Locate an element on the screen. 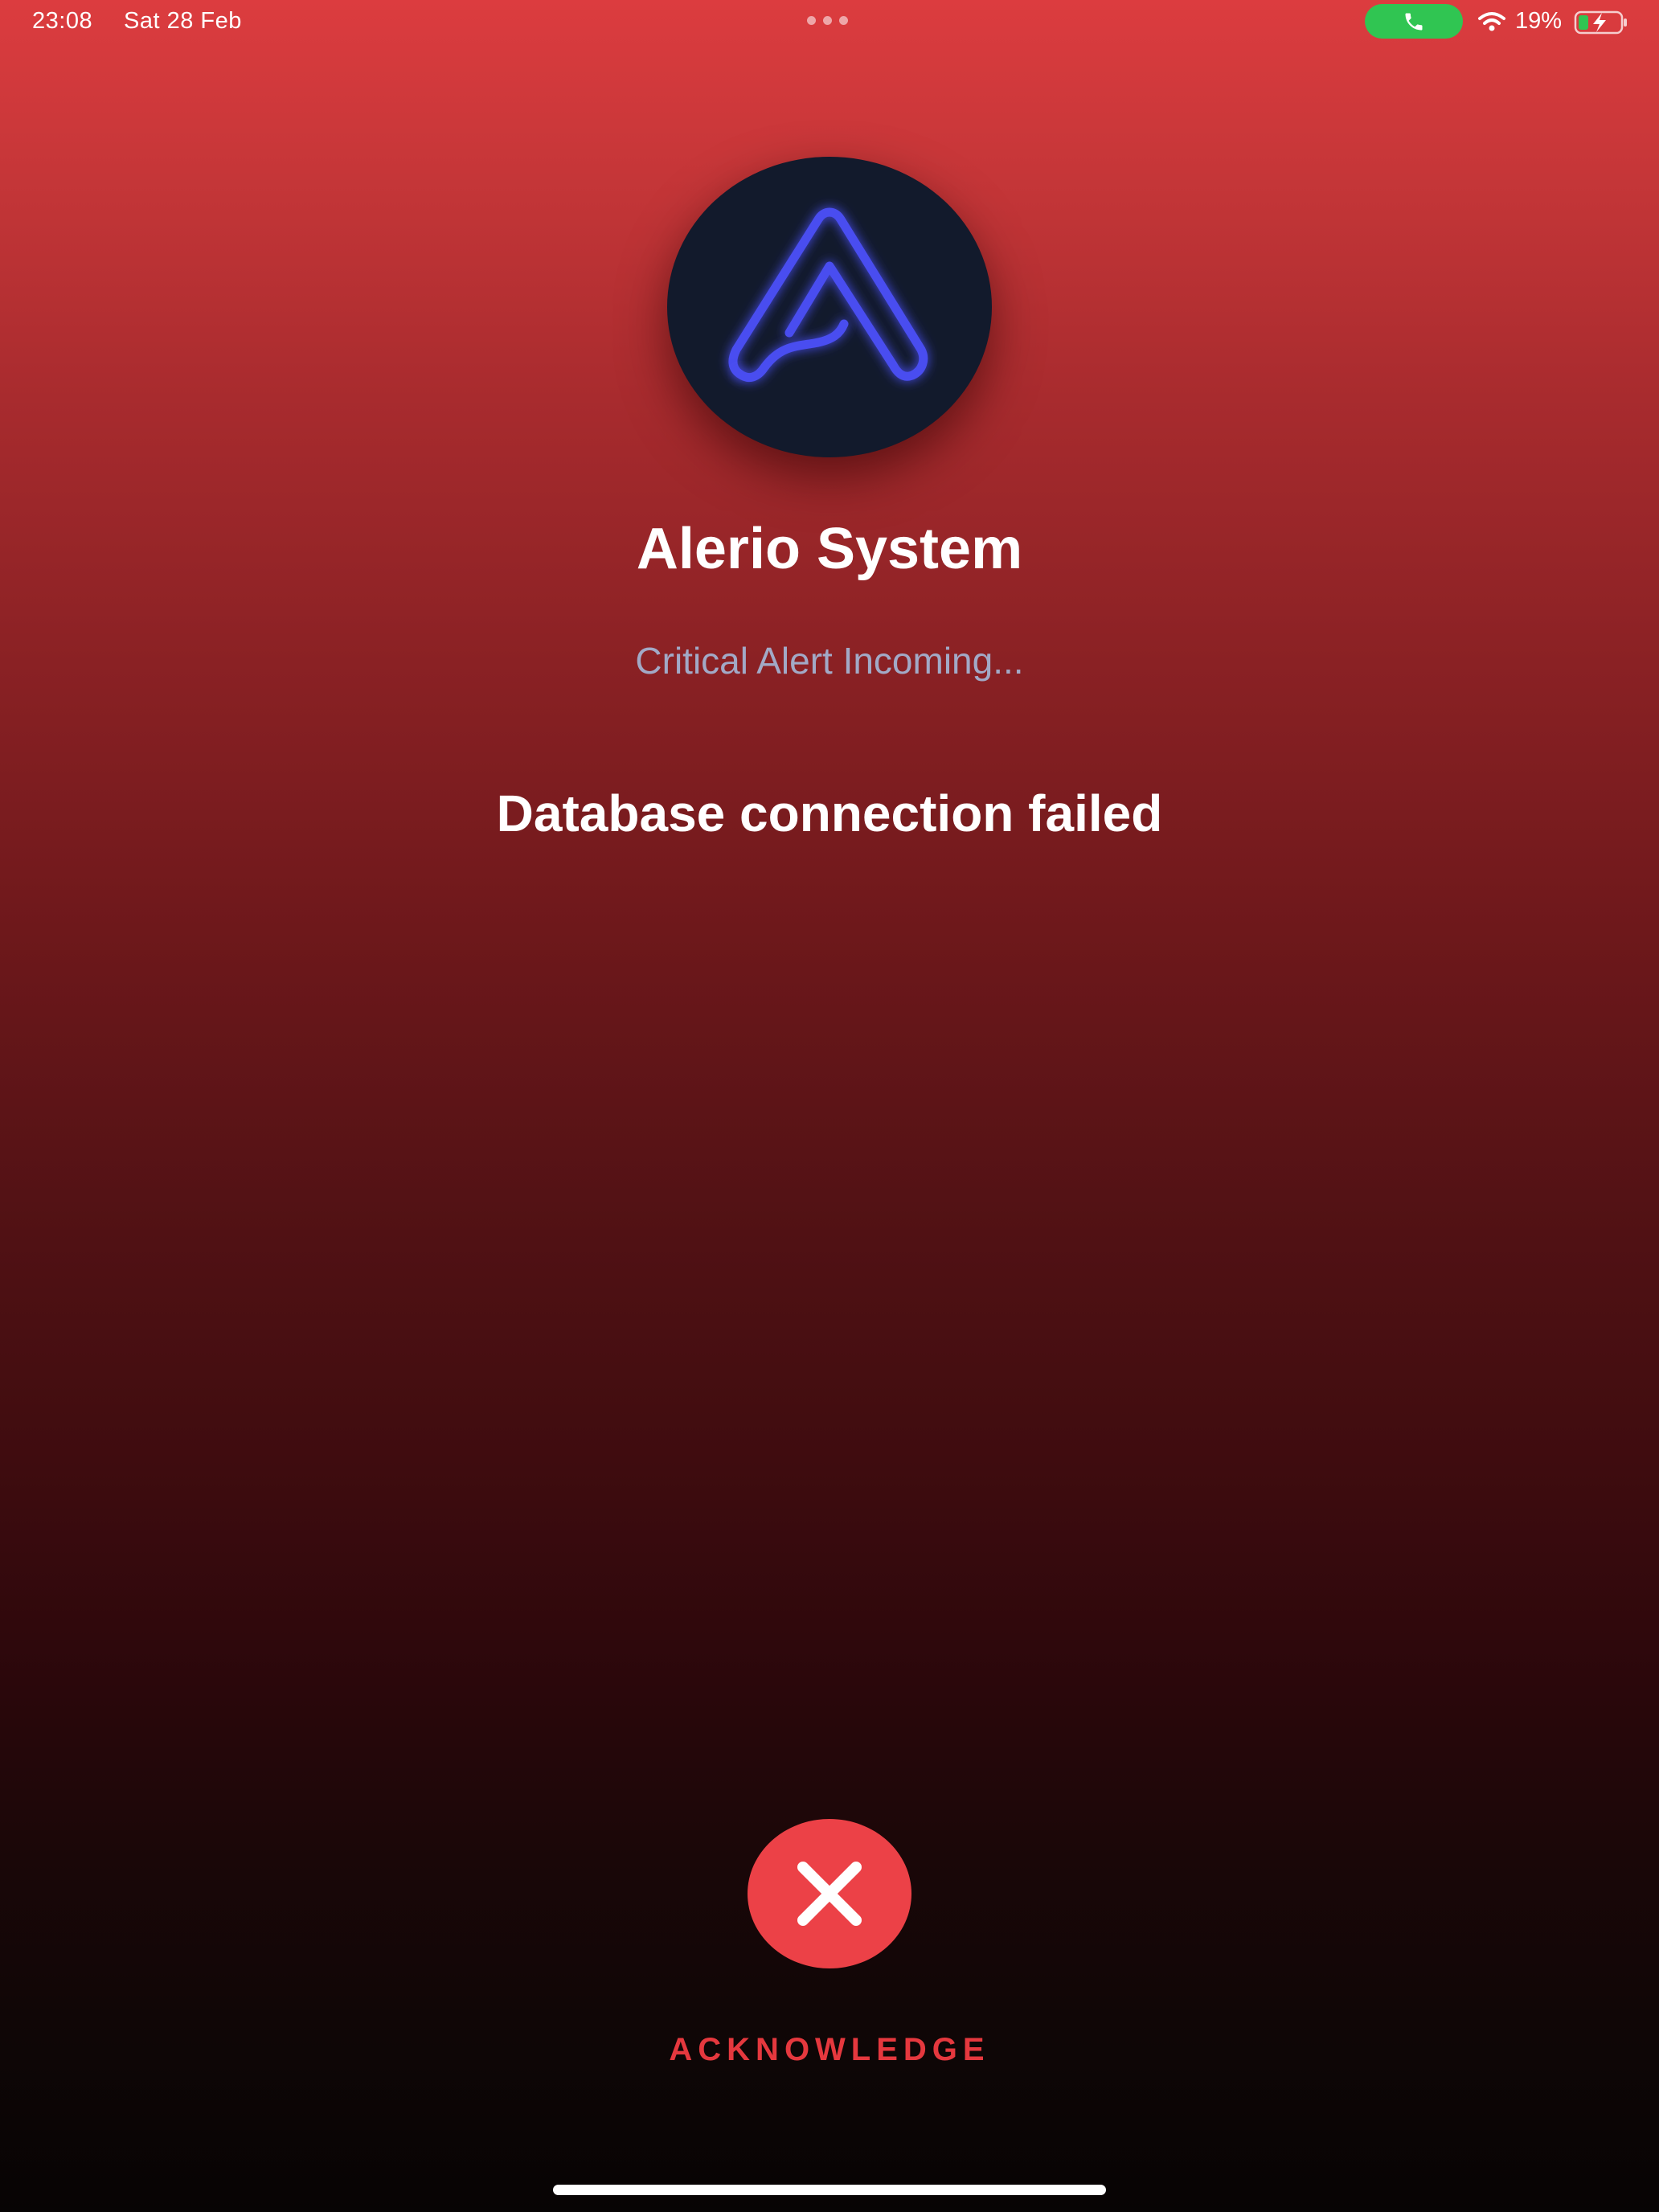 The image size is (1659, 2212). alerio-logo-icon is located at coordinates (828, 295).